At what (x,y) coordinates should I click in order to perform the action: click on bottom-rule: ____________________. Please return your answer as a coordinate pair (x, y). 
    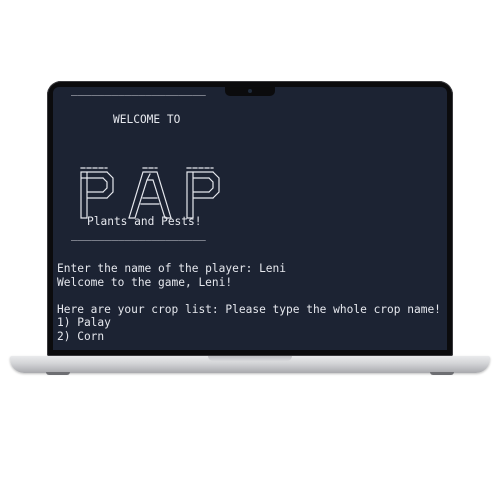
    Looking at the image, I should click on (138, 234).